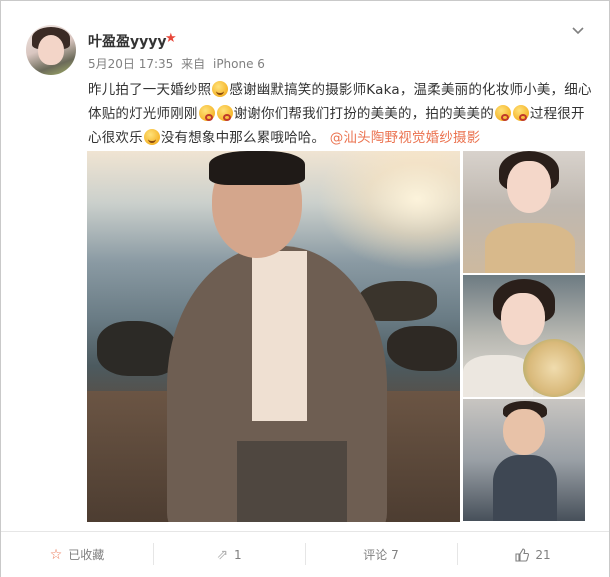 This screenshot has height=577, width=610. I want to click on bouquet, so click(554, 368).